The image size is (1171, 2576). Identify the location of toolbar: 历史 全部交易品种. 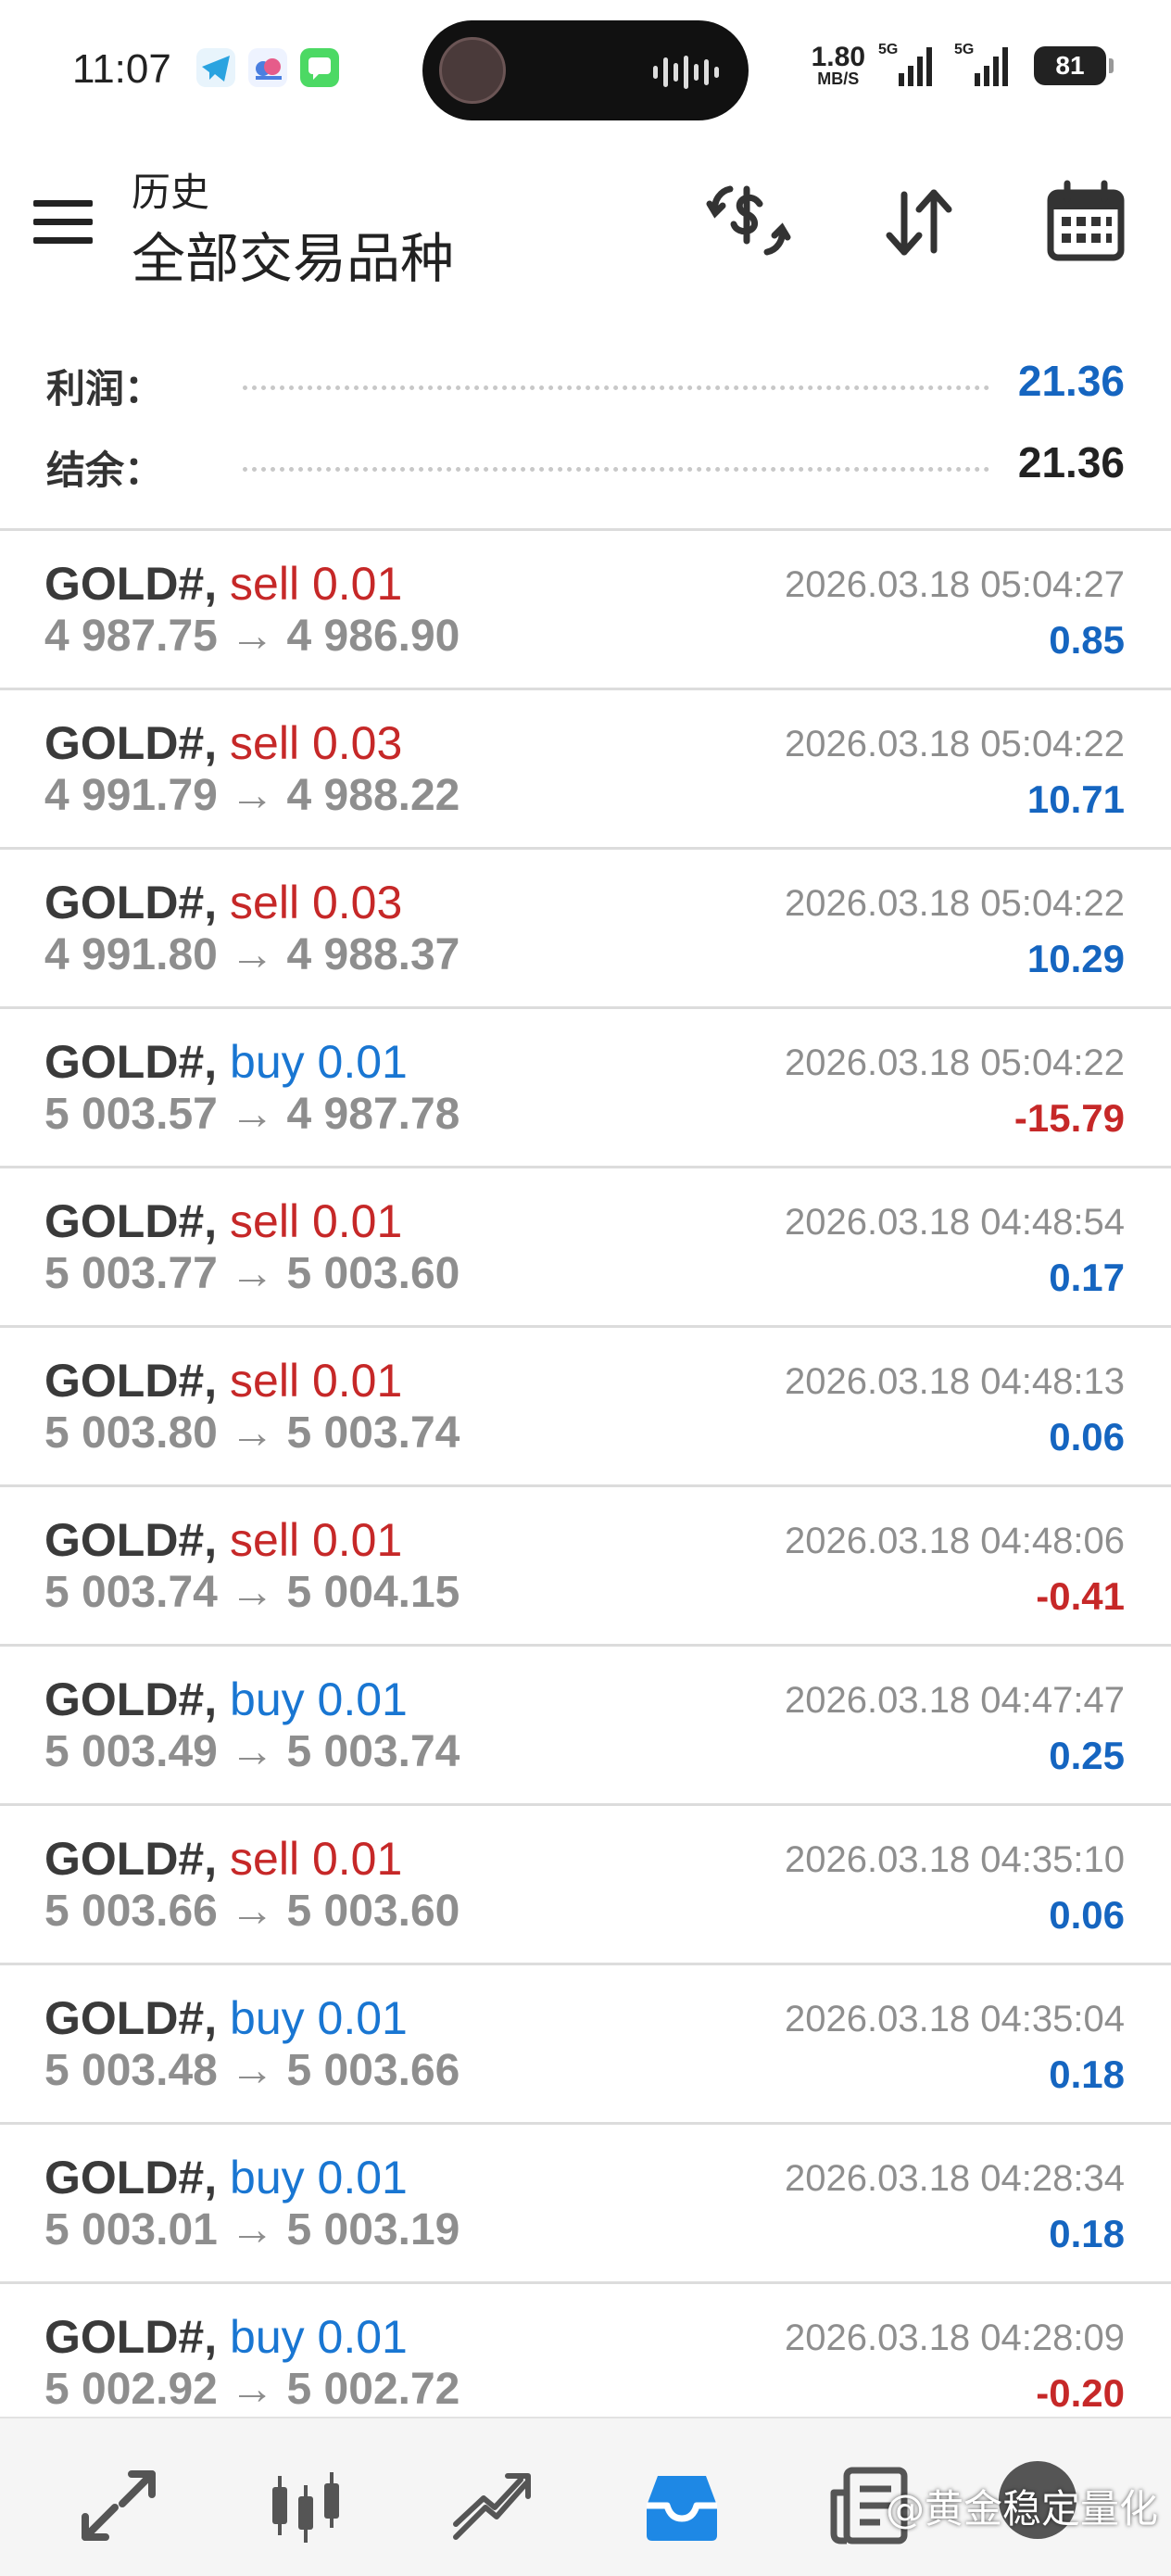
(585, 227).